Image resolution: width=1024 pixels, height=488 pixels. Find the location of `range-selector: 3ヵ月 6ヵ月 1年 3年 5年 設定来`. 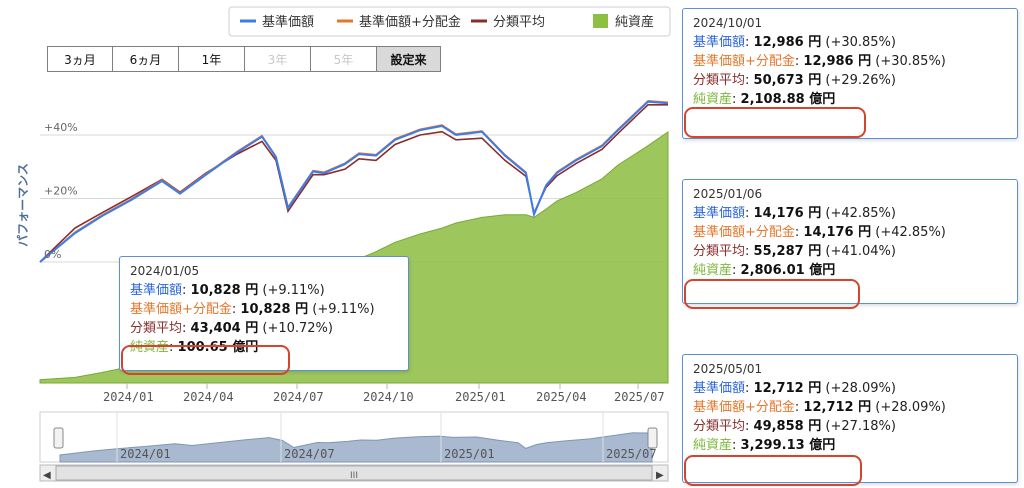

range-selector: 3ヵ月 6ヵ月 1年 3年 5年 設定来 is located at coordinates (244, 59).